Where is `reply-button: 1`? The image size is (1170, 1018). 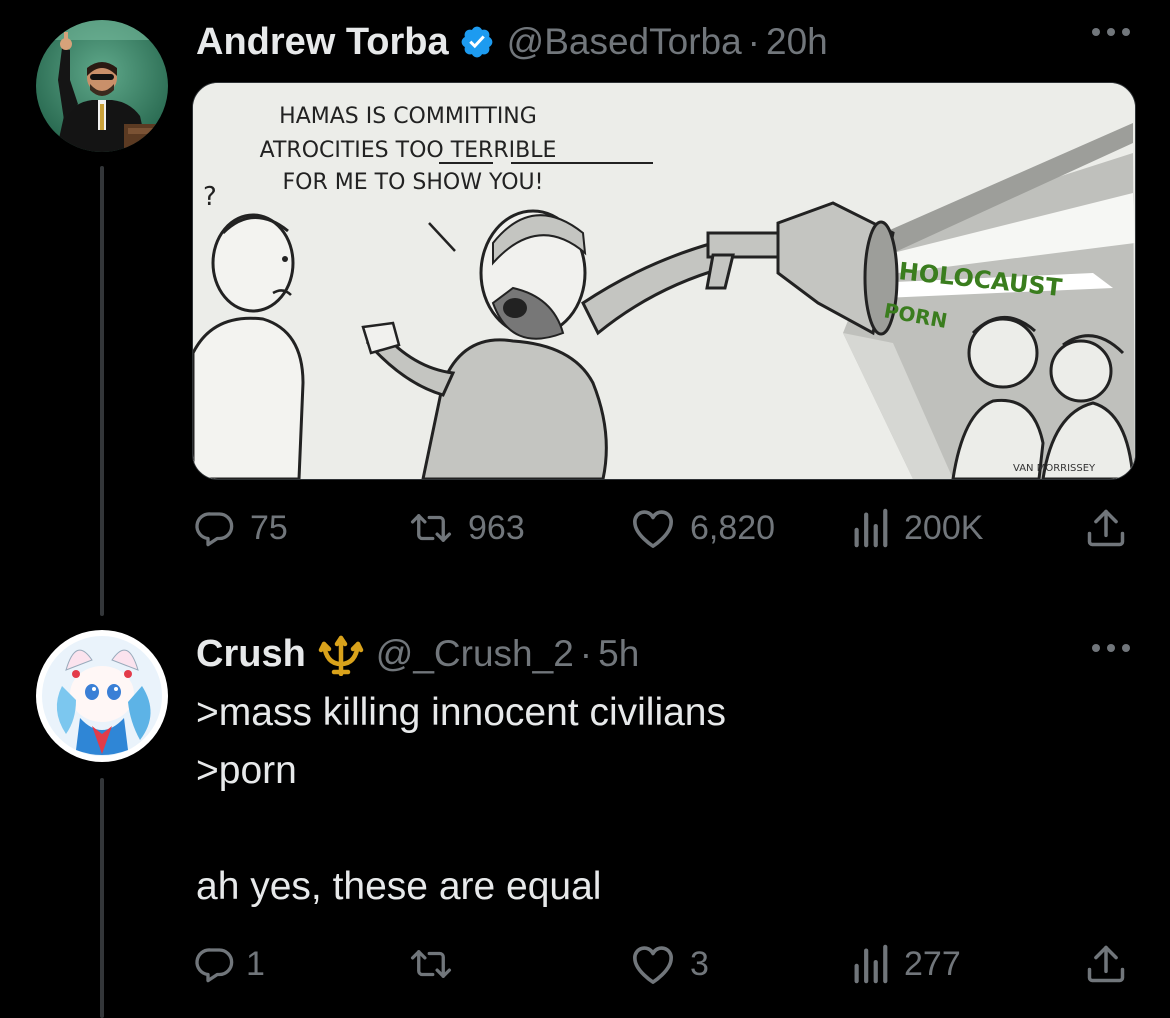 reply-button: 1 is located at coordinates (229, 964).